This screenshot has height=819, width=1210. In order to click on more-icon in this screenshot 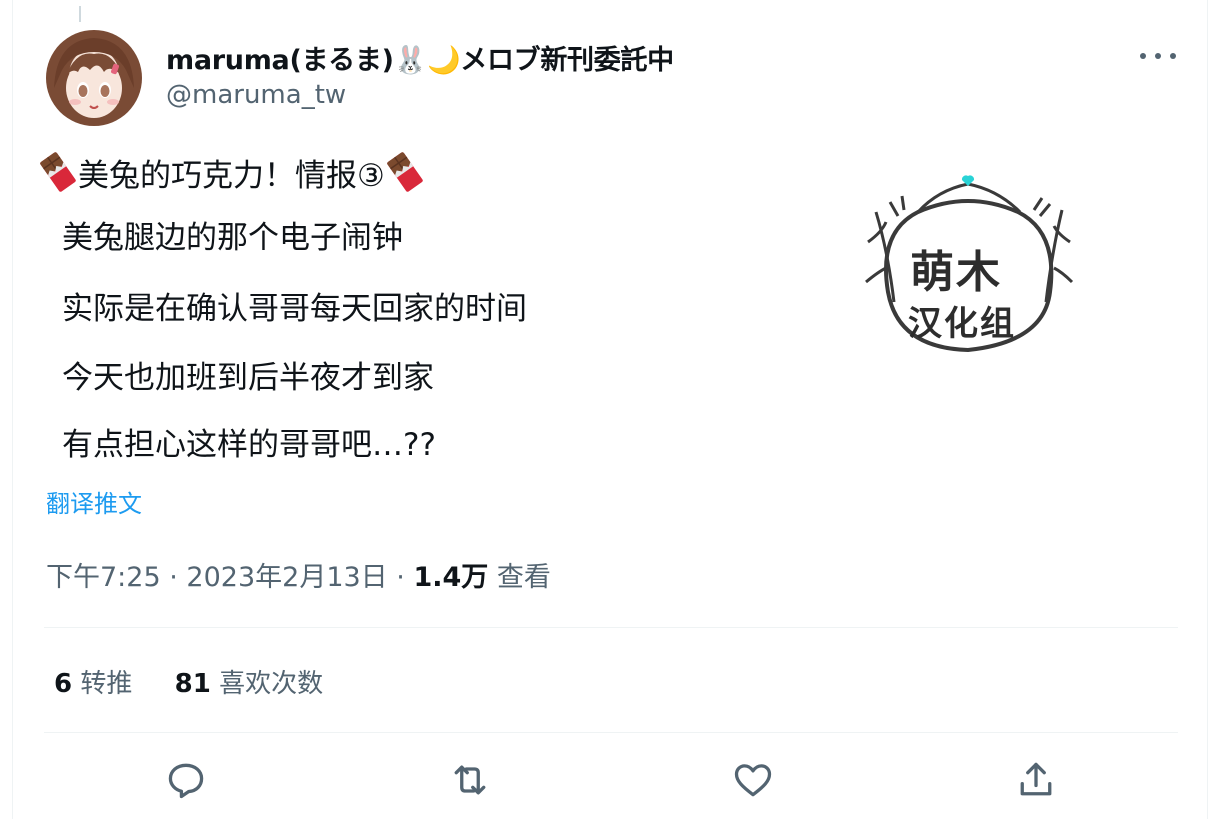, I will do `click(1158, 56)`.